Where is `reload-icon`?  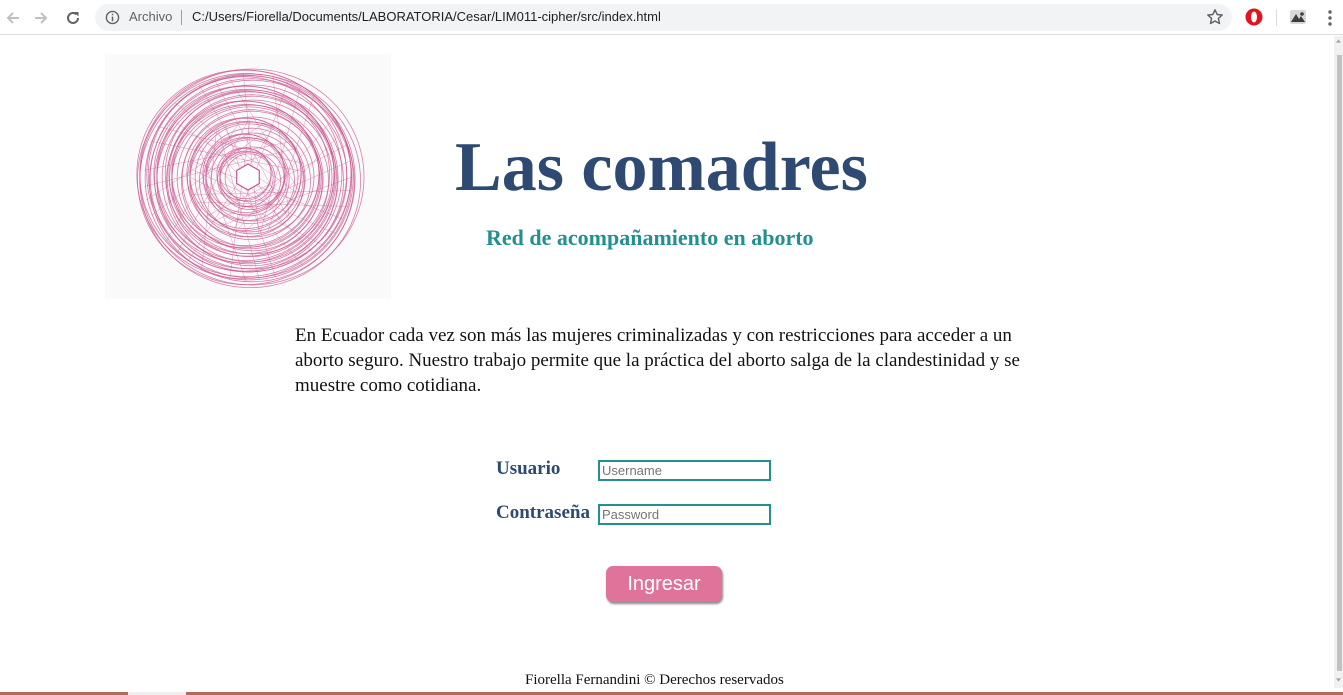 reload-icon is located at coordinates (73, 17).